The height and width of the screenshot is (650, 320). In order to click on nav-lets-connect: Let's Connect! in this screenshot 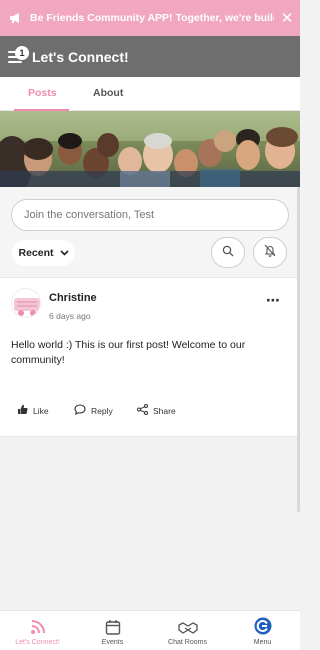, I will do `click(37, 630)`.